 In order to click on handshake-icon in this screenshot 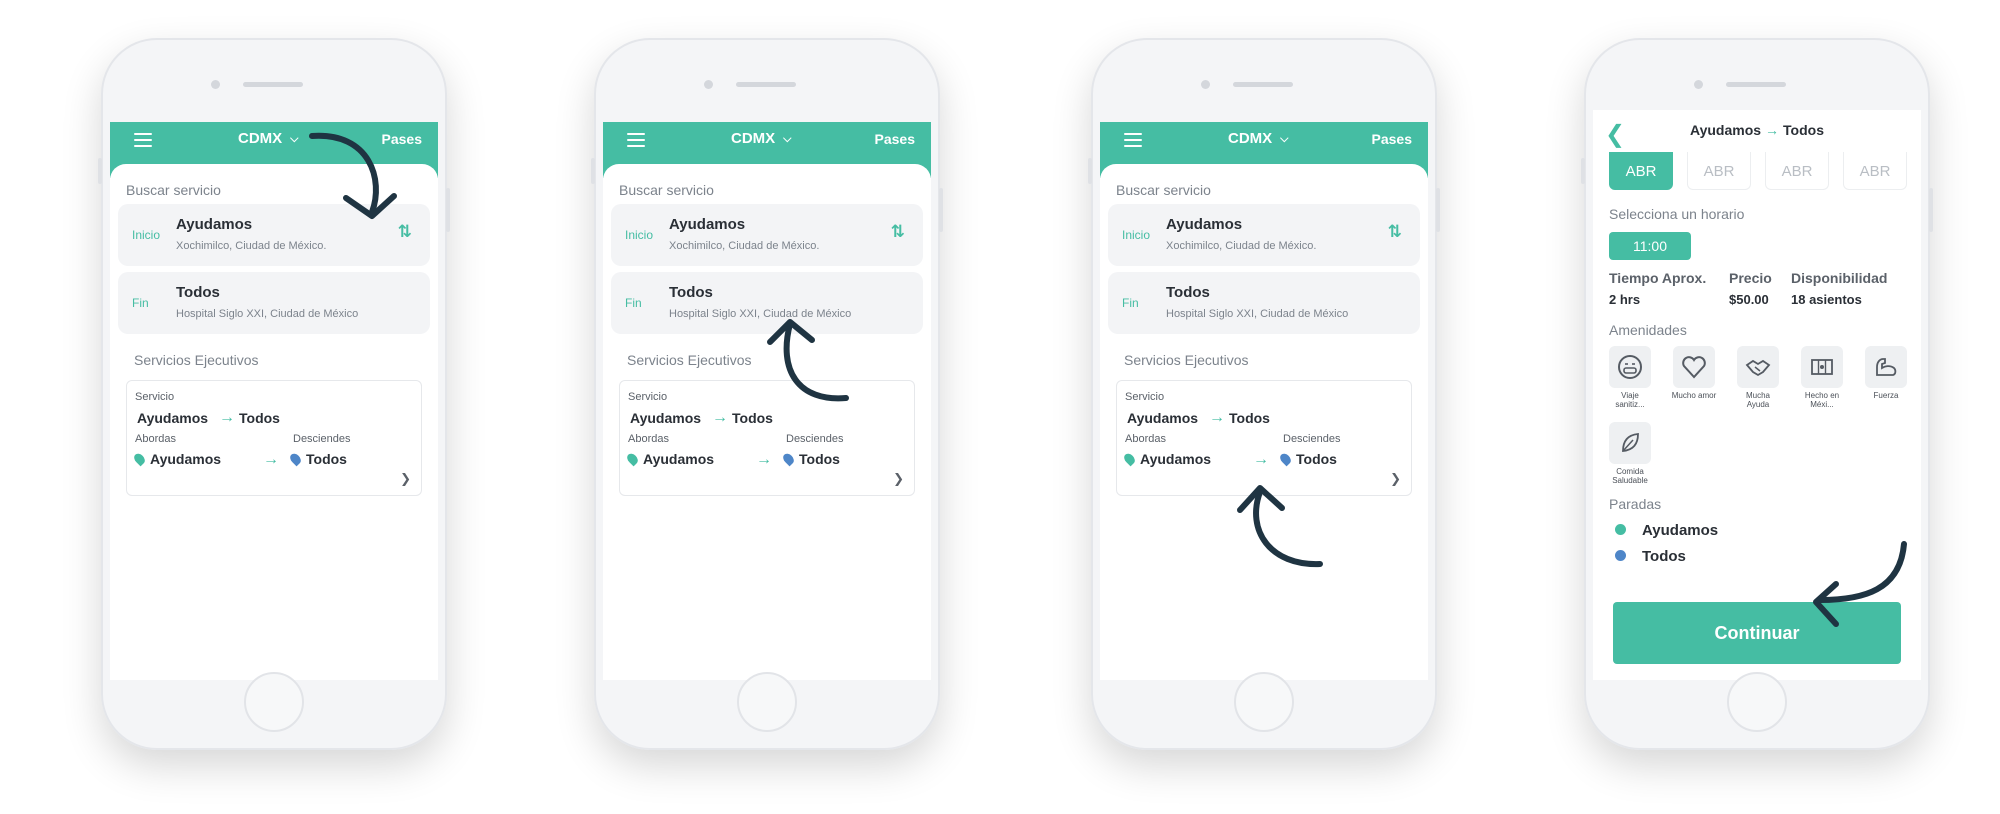, I will do `click(1758, 368)`.